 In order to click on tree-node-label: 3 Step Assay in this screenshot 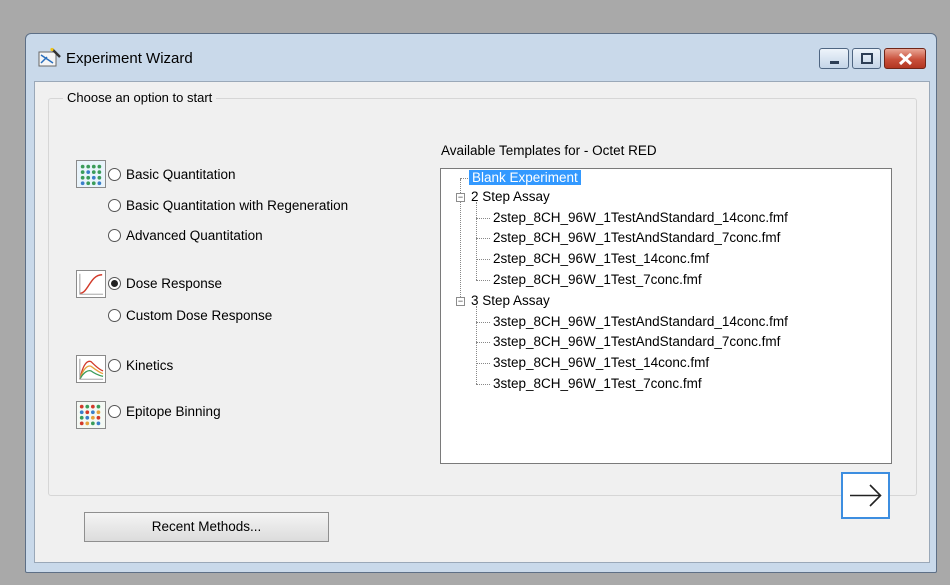, I will do `click(510, 300)`.